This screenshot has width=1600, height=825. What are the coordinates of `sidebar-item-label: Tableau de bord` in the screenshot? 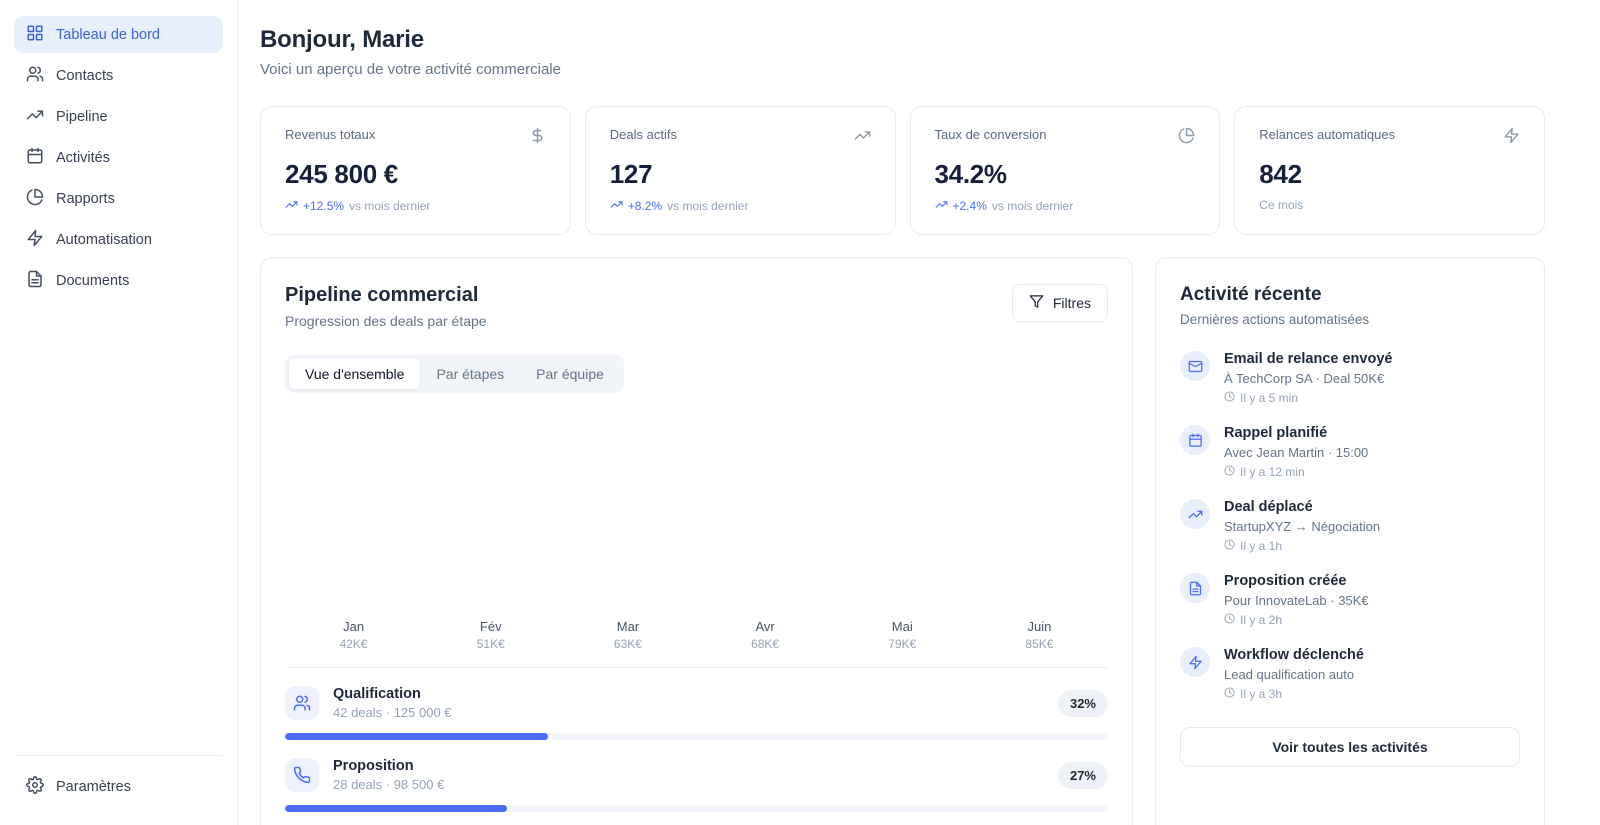 It's located at (108, 34).